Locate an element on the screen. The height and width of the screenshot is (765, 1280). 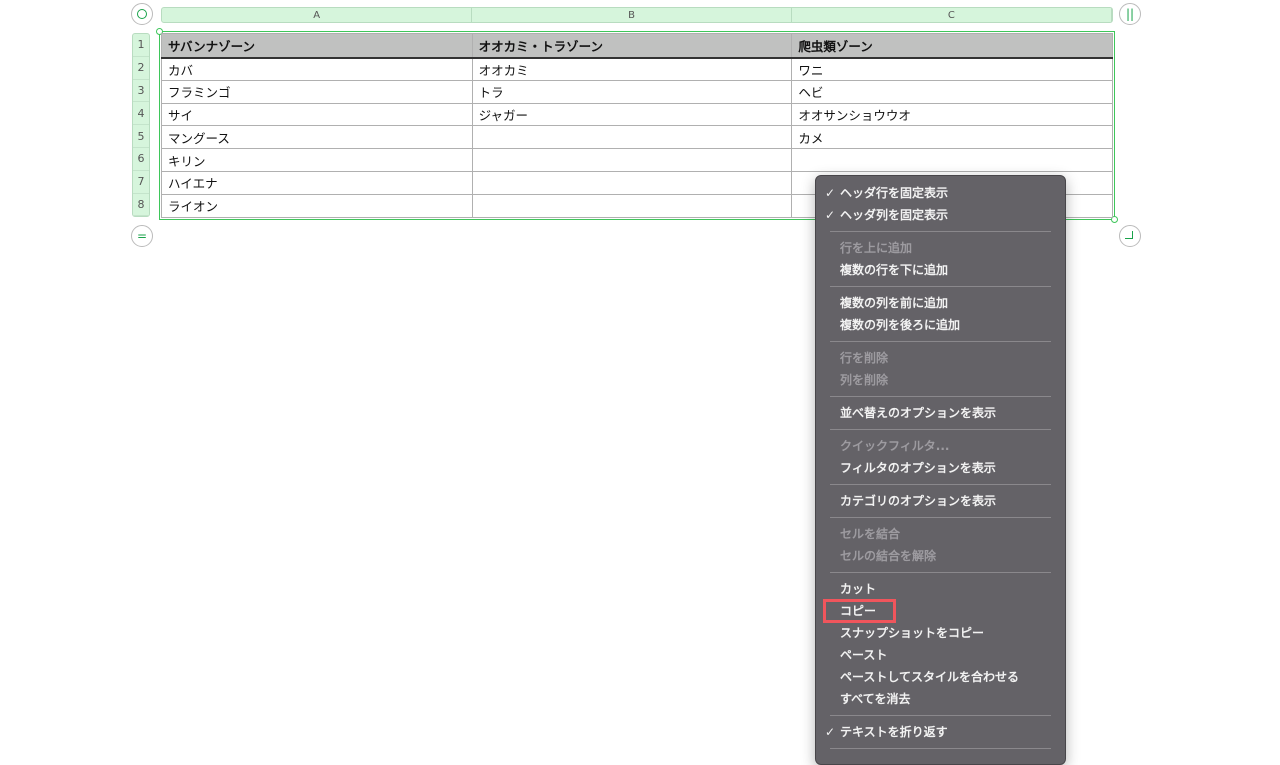
table-row: カバ オオカミ ワニ is located at coordinates (637, 69).